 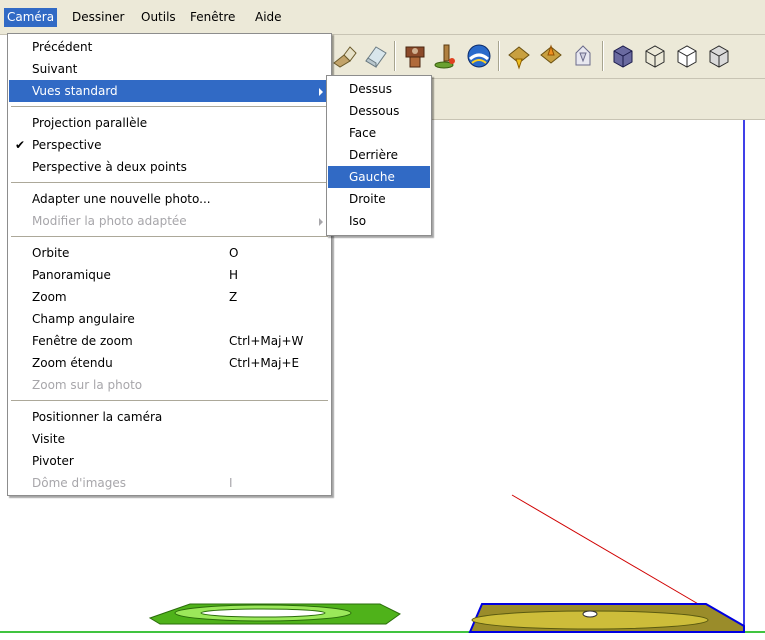 What do you see at coordinates (379, 111) in the screenshot?
I see `menu-item-bottom: Dessous` at bounding box center [379, 111].